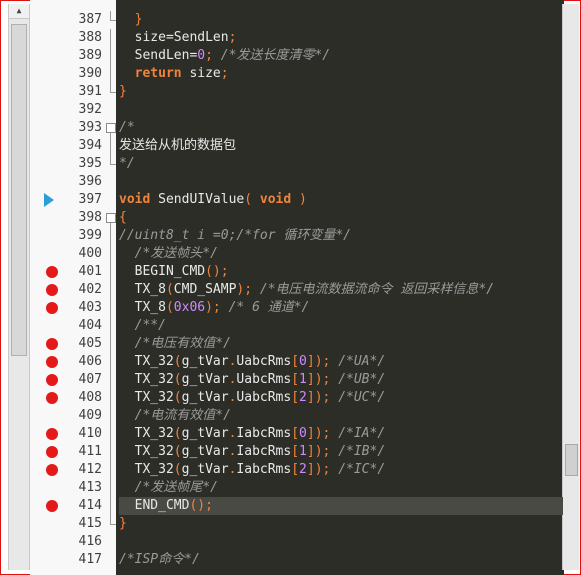 The height and width of the screenshot is (575, 581). What do you see at coordinates (90, 451) in the screenshot?
I see `line-number: 411` at bounding box center [90, 451].